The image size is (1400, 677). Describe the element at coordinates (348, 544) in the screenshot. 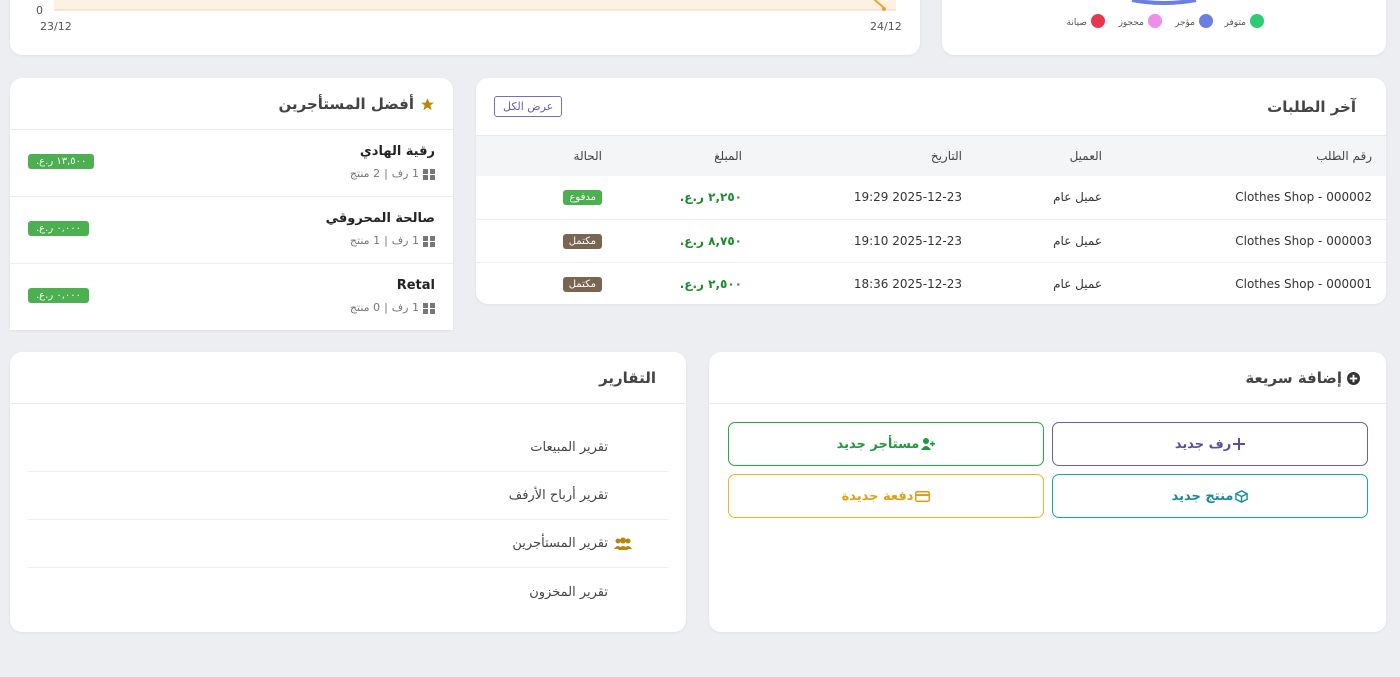

I see `report-renters-link: تقرير المستأجرين` at that location.